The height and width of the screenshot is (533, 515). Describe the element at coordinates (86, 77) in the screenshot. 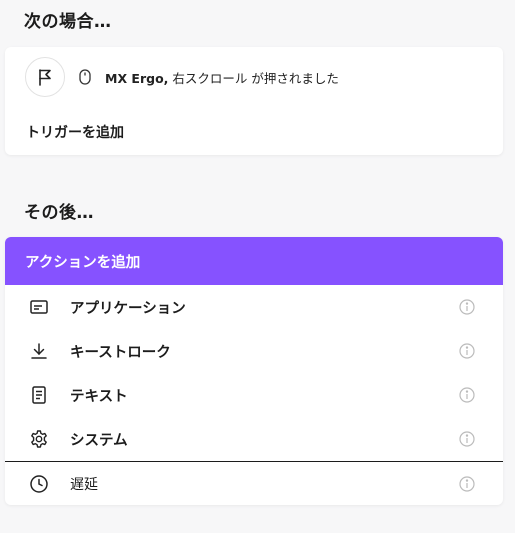

I see `mouse-icon` at that location.